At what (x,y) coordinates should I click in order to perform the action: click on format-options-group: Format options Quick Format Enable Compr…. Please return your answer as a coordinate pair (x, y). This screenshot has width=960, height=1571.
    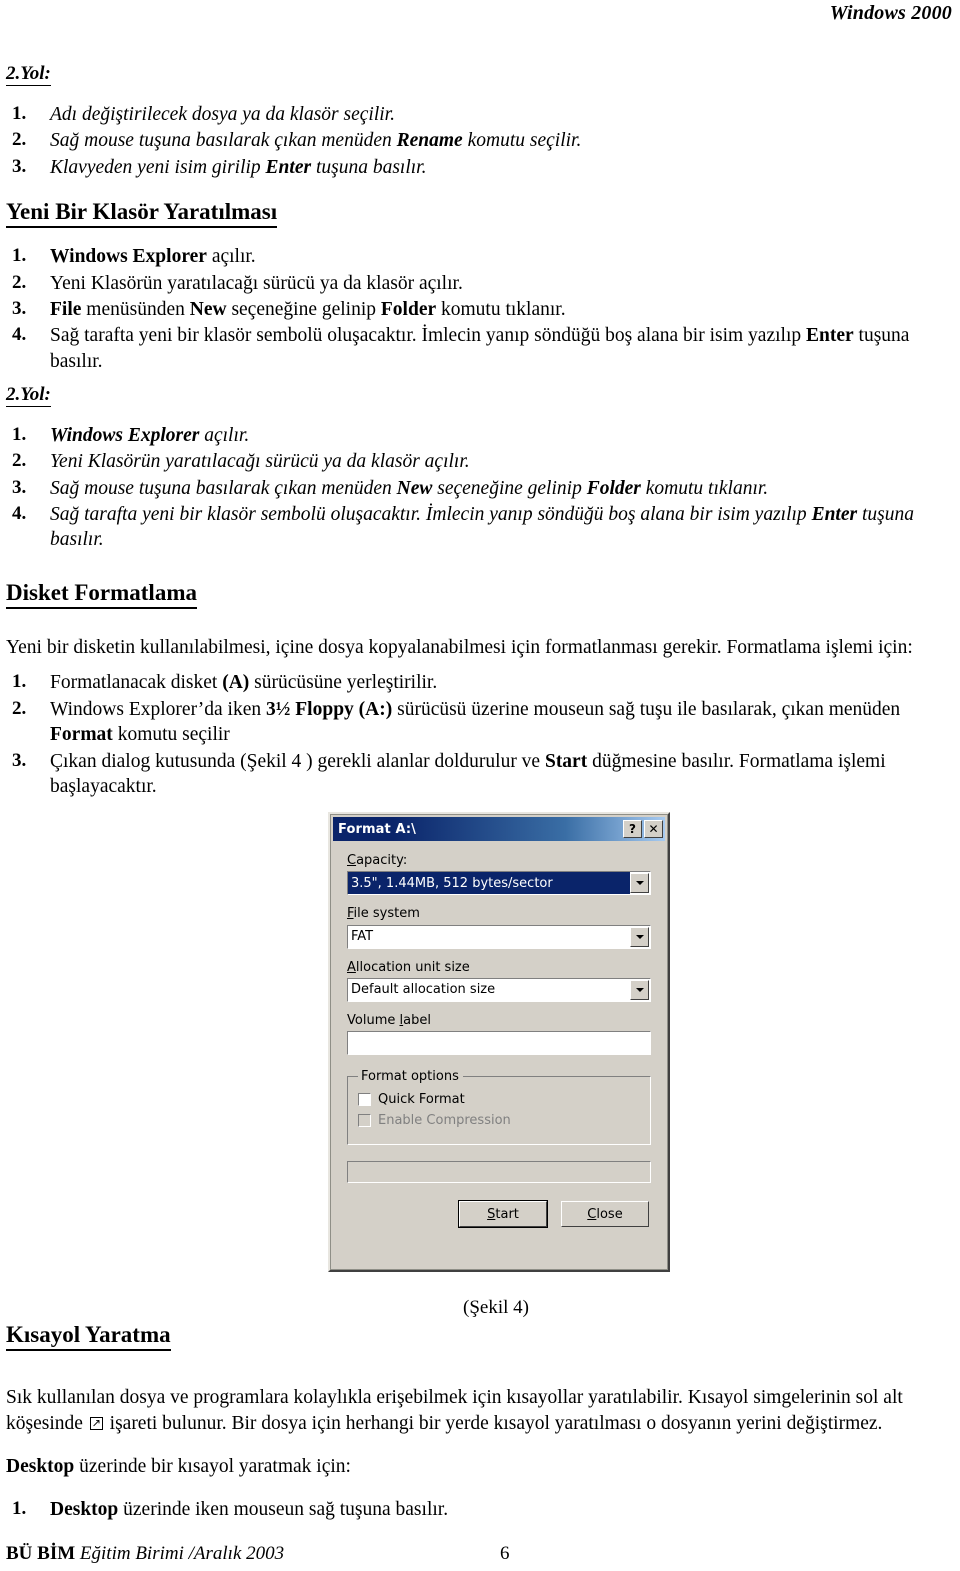
    Looking at the image, I should click on (499, 1107).